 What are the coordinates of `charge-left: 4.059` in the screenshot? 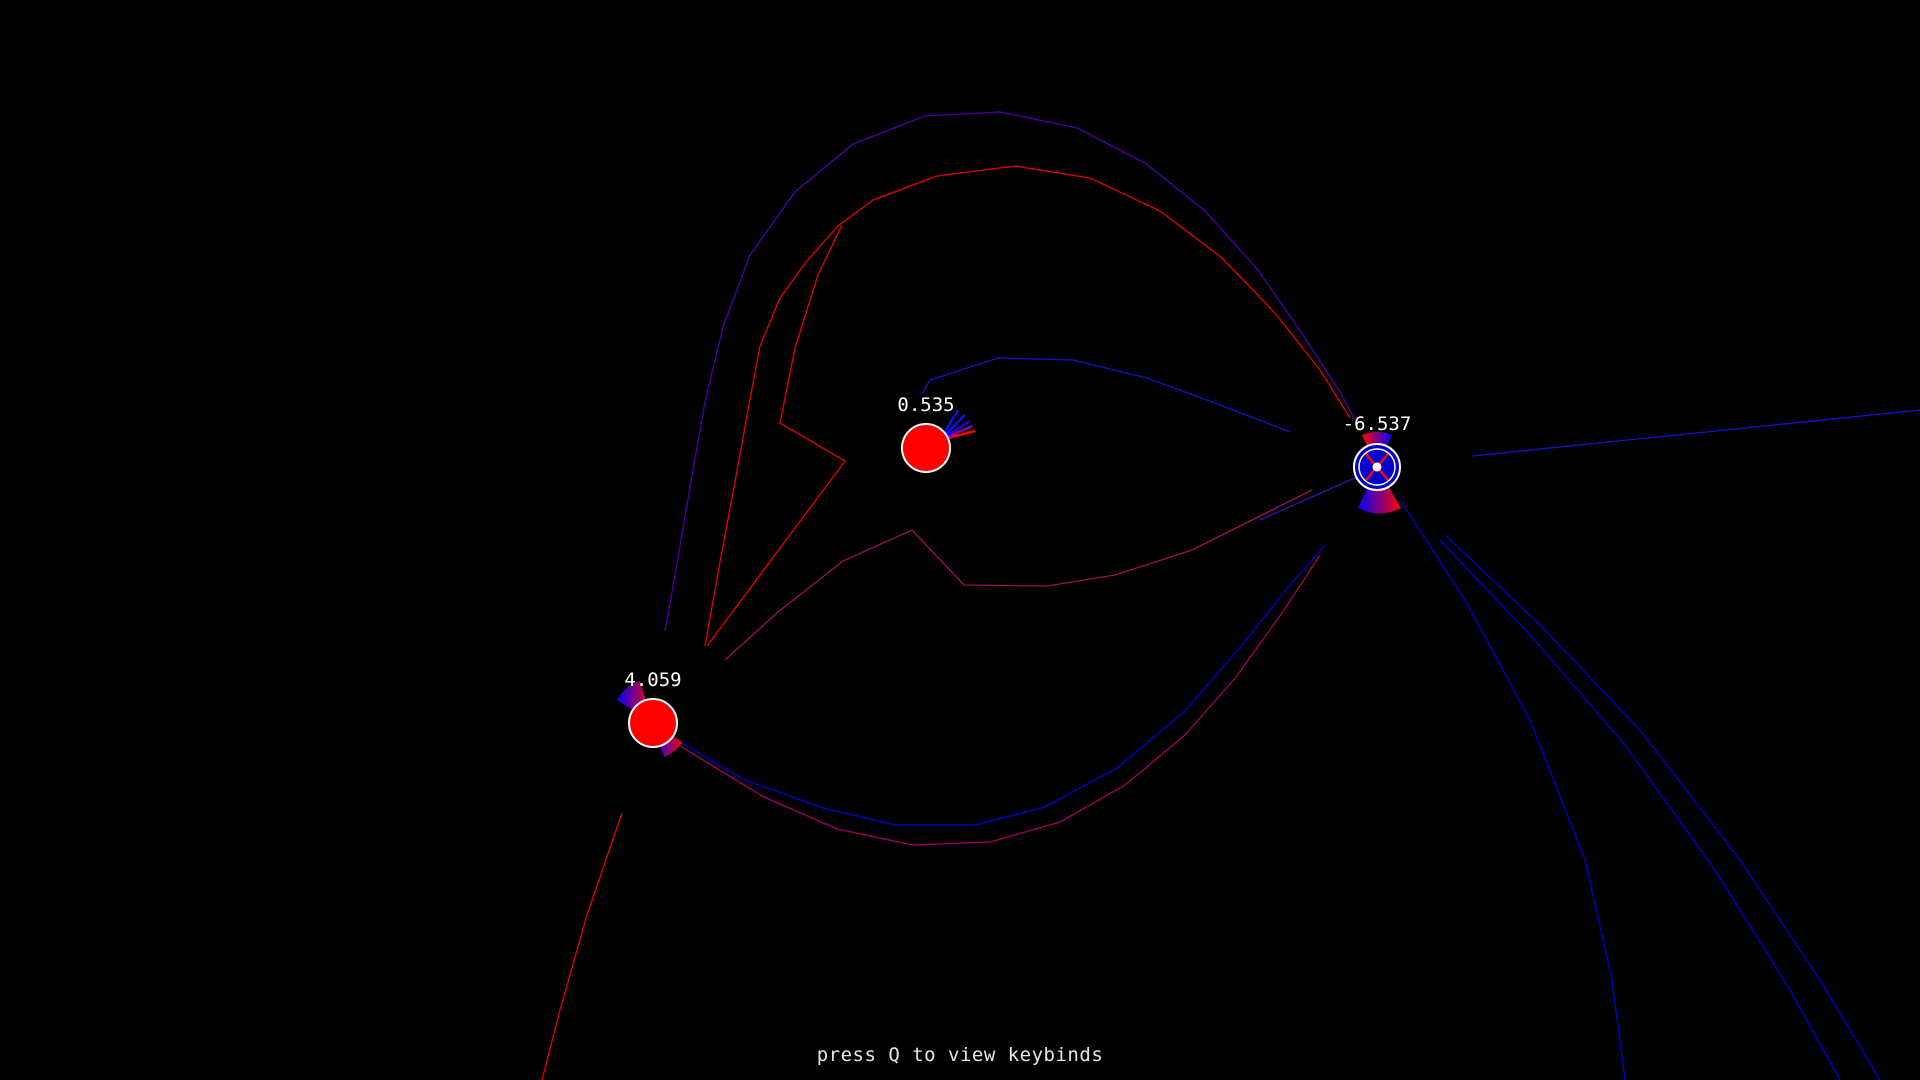 It's located at (649, 713).